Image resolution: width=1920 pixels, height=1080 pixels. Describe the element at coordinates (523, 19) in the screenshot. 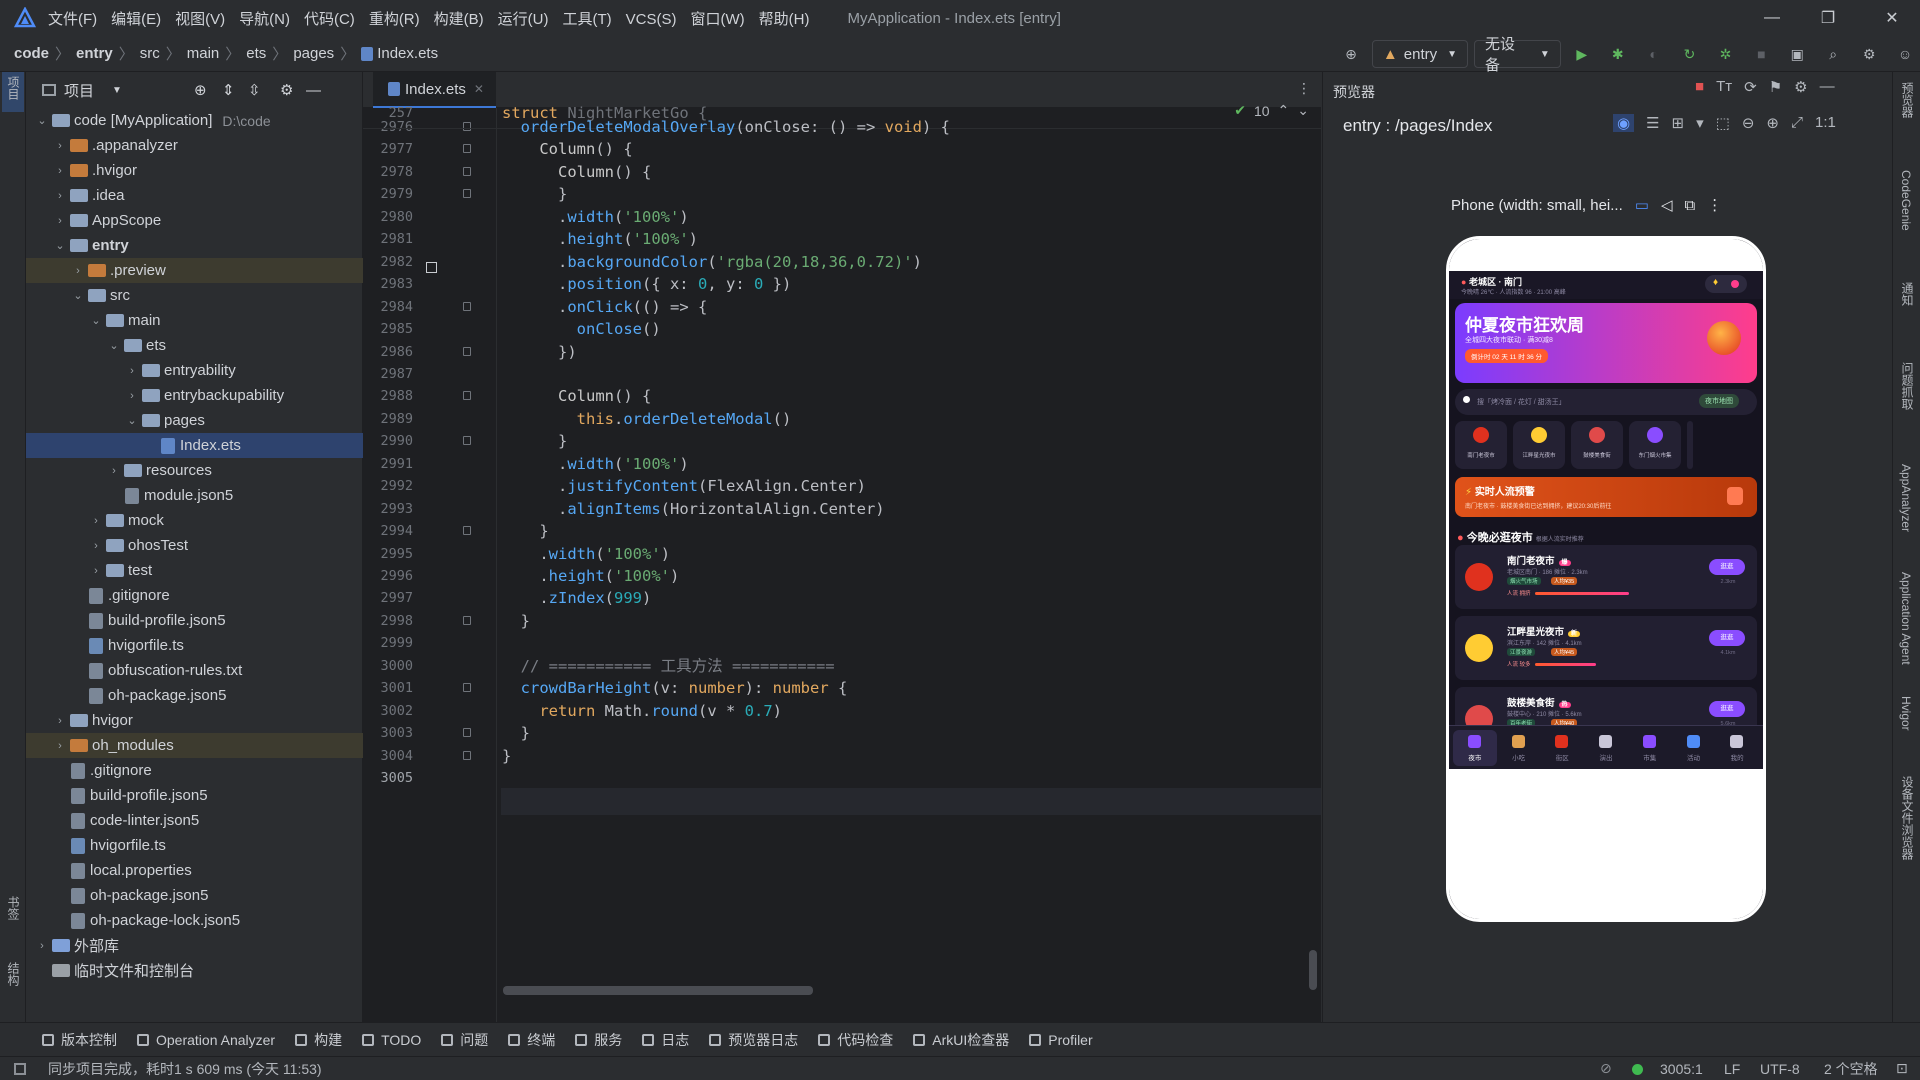

I see `menu-item-7: 运行(U)` at that location.